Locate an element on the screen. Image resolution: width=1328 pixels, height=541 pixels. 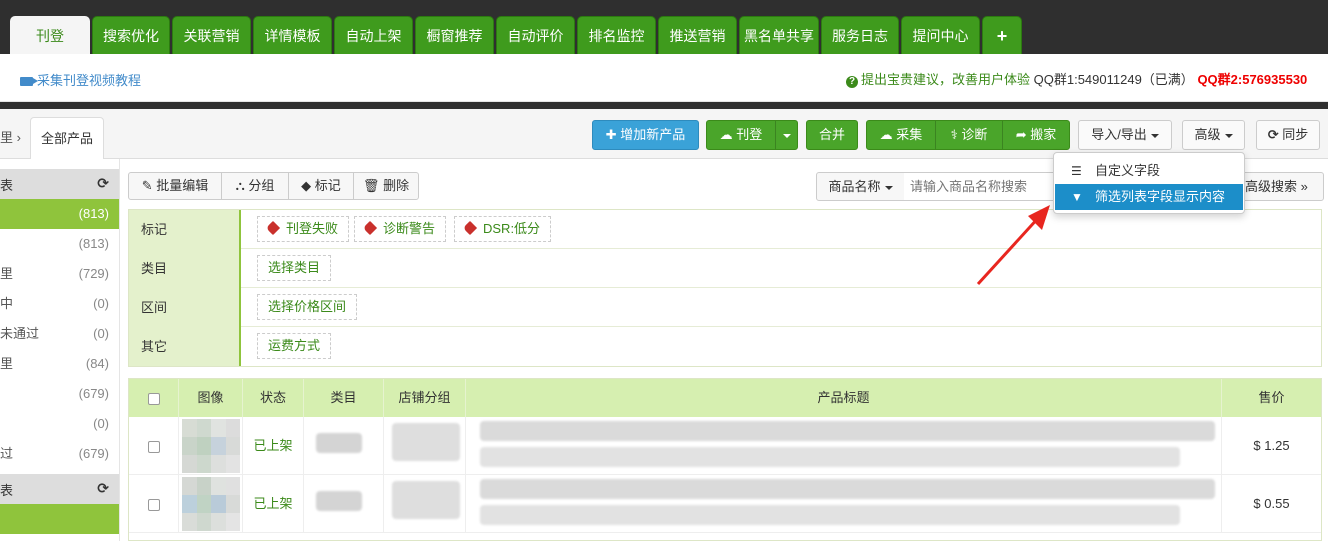
sync-button: ⟳ 同步 is located at coordinates (1288, 135).